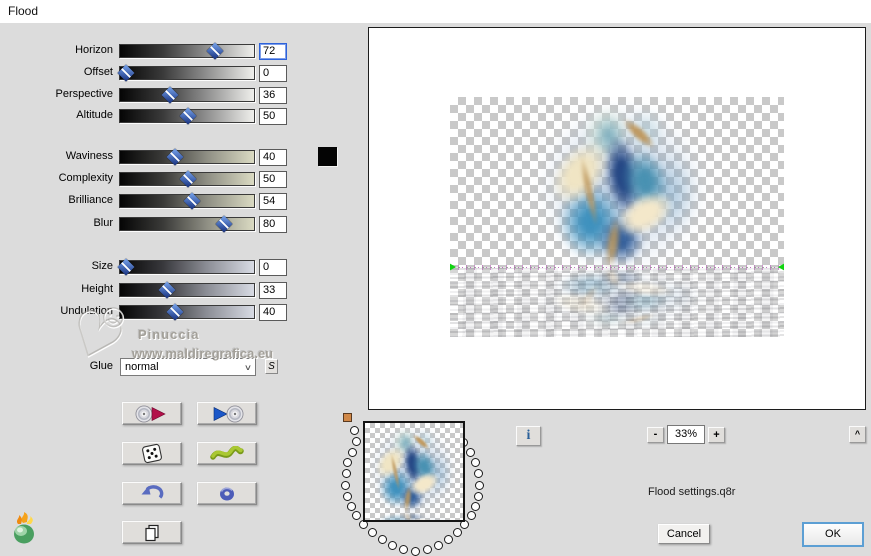 Image resolution: width=871 pixels, height=556 pixels. I want to click on water-reflection, so click(617, 302).